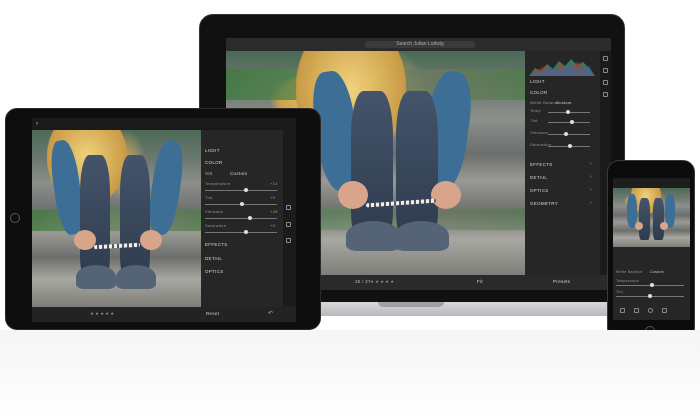  What do you see at coordinates (657, 272) in the screenshot?
I see `phone-wb-select: Custom` at bounding box center [657, 272].